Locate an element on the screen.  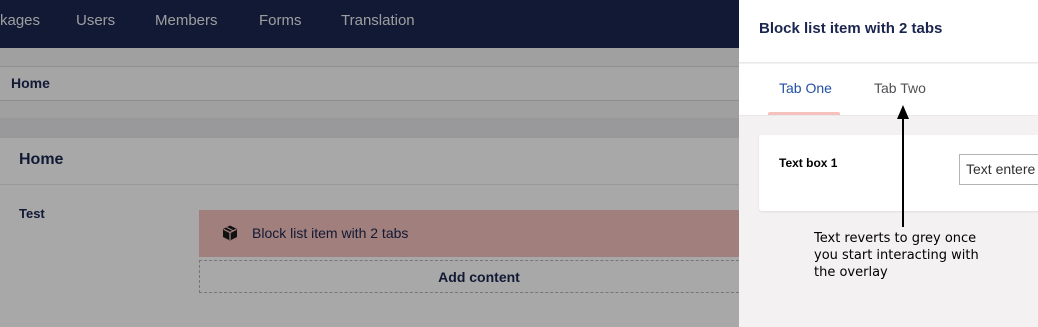
annotation-arrow is located at coordinates (903, 166).